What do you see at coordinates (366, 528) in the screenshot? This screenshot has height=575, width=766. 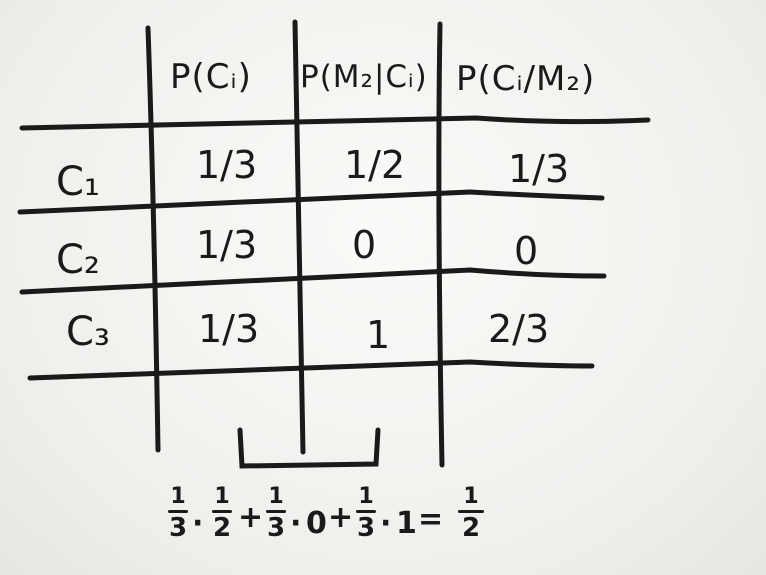 I see `eq-term3-den: 3` at bounding box center [366, 528].